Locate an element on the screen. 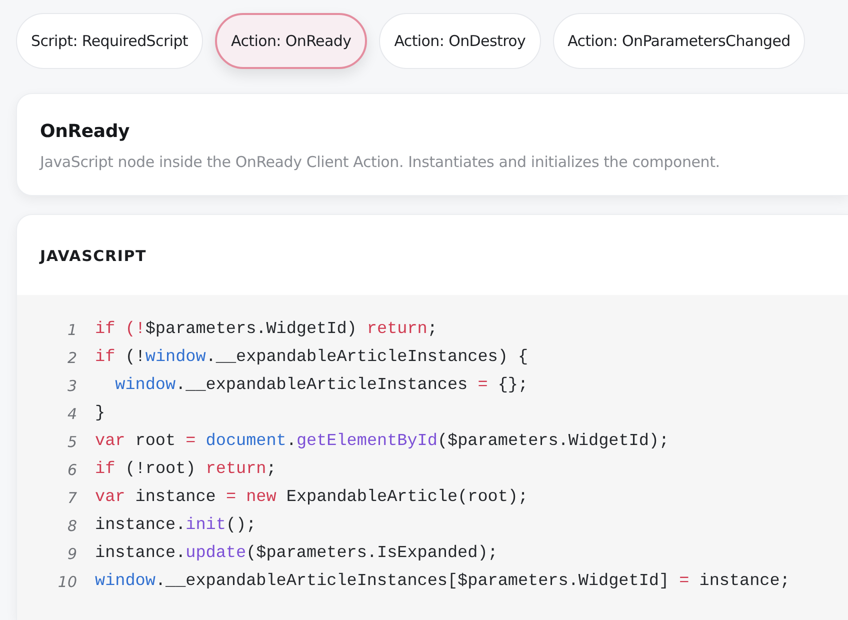  line-number: 10 is located at coordinates (67, 582).